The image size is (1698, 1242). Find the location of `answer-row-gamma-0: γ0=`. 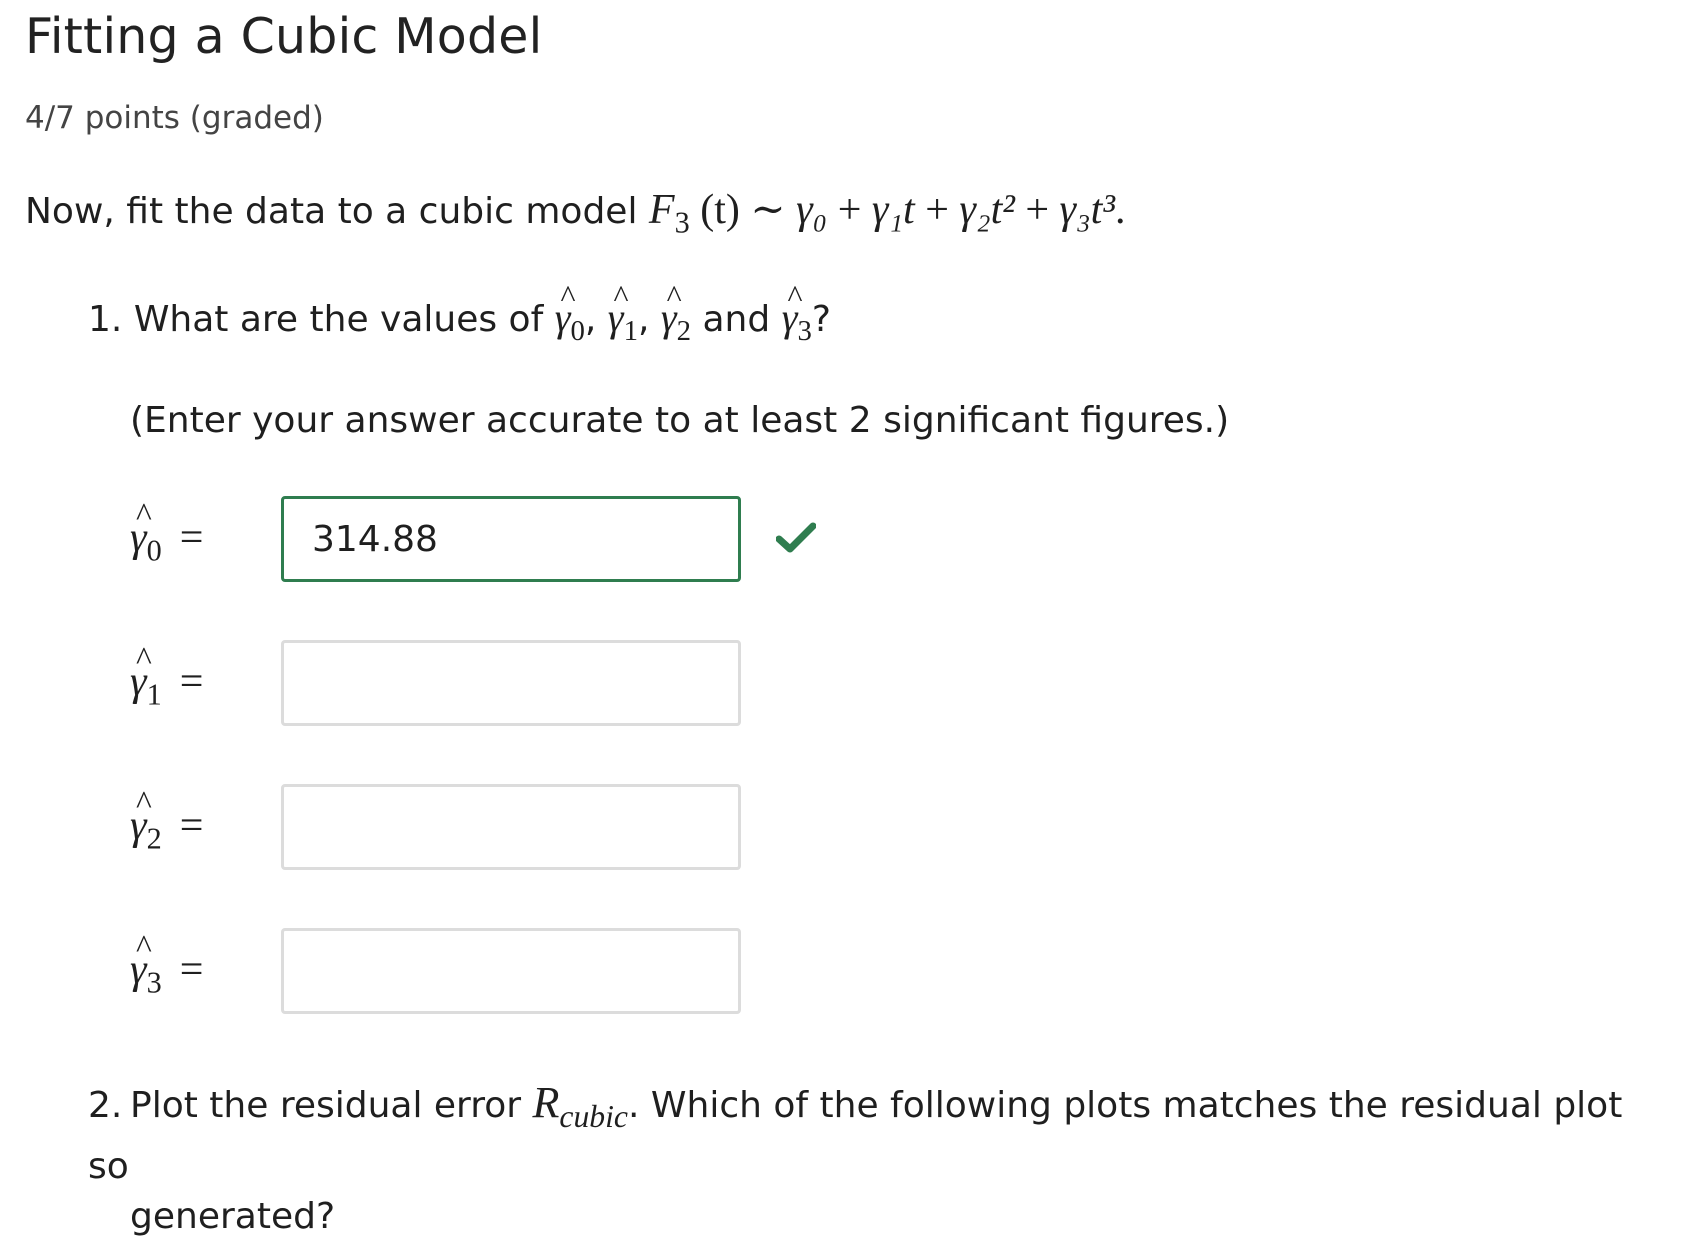

answer-row-gamma-0: γ0= is located at coordinates (450, 542).